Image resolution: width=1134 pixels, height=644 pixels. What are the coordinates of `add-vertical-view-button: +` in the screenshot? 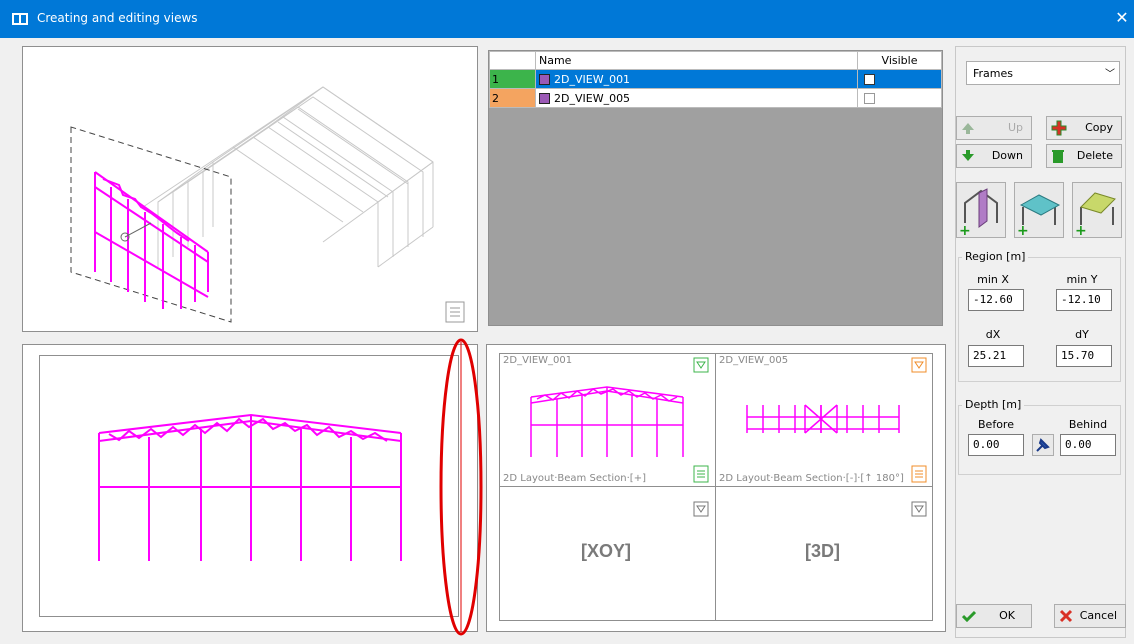 It's located at (981, 210).